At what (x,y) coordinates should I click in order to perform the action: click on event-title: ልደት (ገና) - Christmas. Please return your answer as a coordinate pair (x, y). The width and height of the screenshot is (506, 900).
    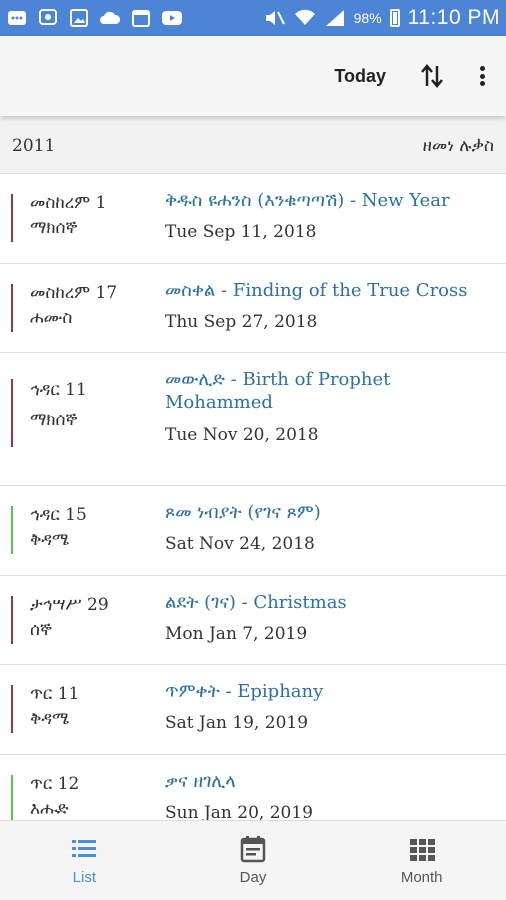
    Looking at the image, I should click on (256, 602).